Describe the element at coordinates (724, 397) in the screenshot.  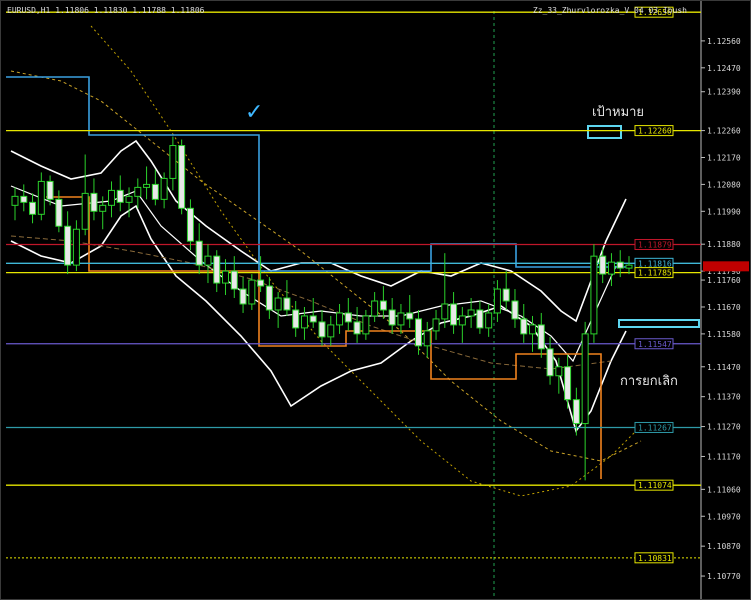
I see `y-tick-label: 1.11370` at that location.